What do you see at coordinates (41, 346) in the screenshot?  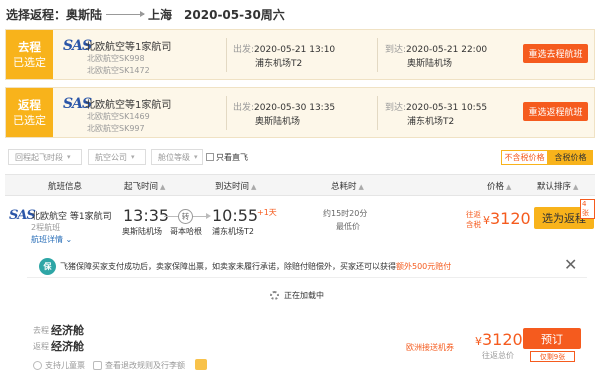 I see `ret-cabin-label: 返程` at bounding box center [41, 346].